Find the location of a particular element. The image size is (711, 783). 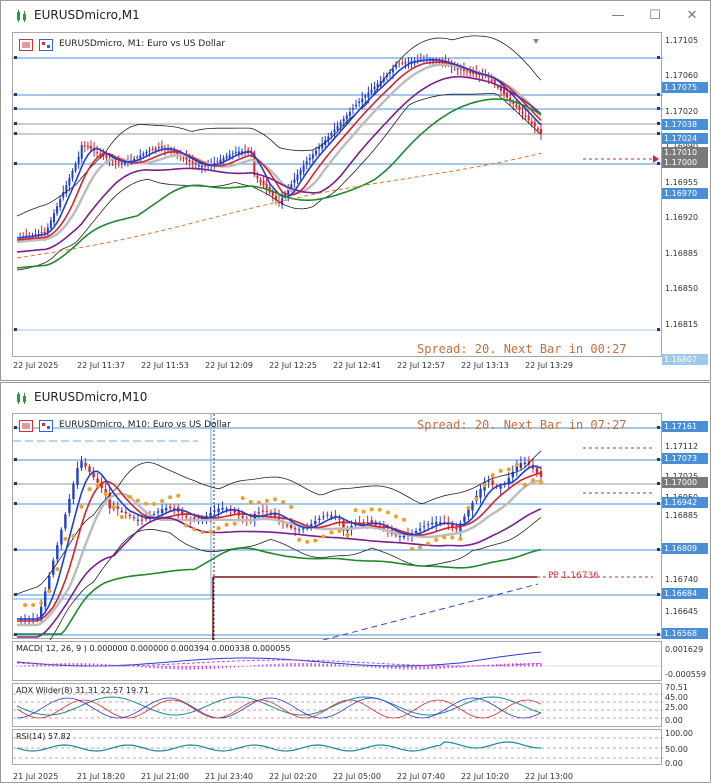

price-level-tag: 1.17024 is located at coordinates (685, 138).